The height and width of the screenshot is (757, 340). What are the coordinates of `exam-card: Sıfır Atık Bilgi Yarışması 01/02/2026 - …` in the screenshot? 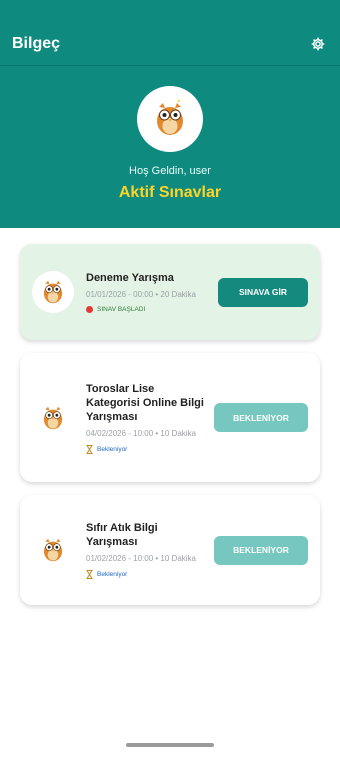 It's located at (170, 550).